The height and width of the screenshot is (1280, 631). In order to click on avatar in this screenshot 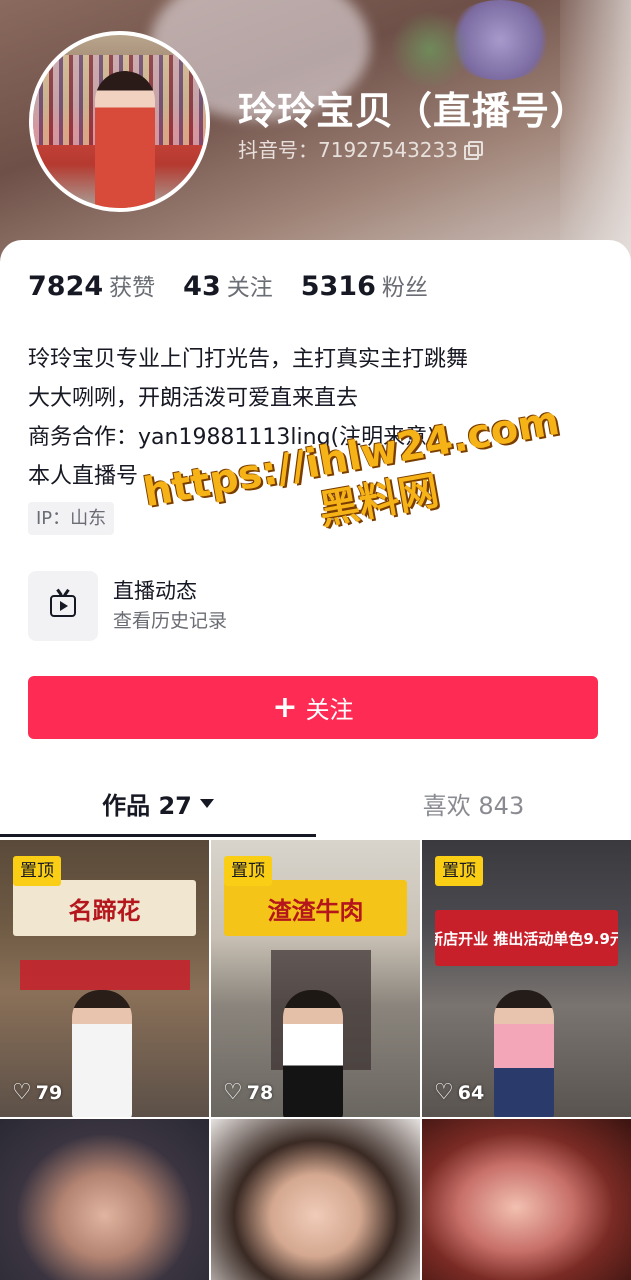, I will do `click(119, 121)`.